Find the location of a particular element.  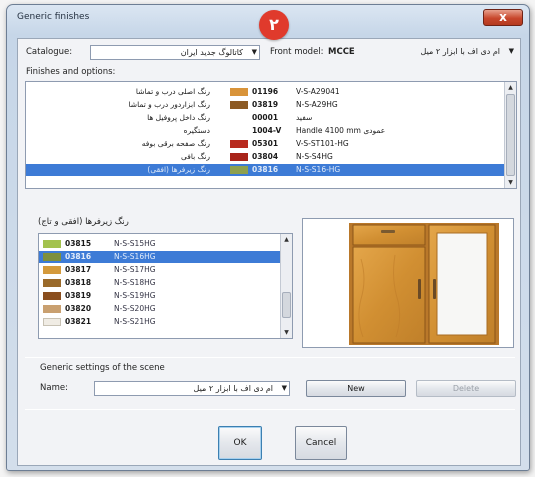

variant-desc: N-S-S16HG is located at coordinates (135, 256).